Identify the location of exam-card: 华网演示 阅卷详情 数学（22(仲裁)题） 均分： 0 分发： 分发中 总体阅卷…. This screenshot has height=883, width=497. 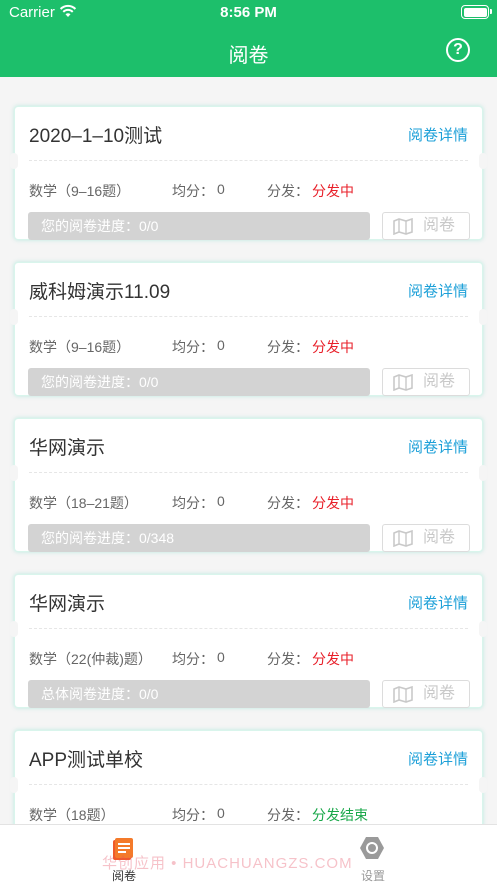
(248, 641).